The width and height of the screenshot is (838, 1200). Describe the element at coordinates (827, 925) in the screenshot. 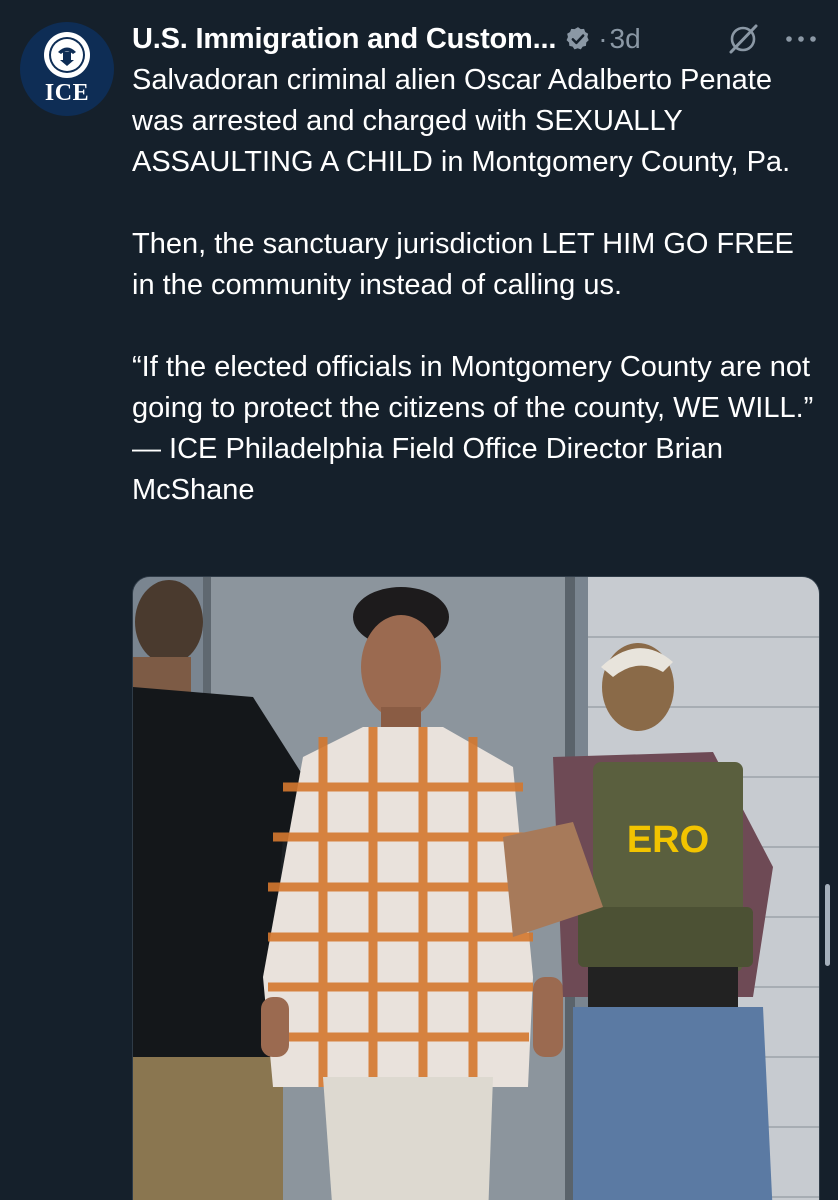

I see `scrollbar` at that location.